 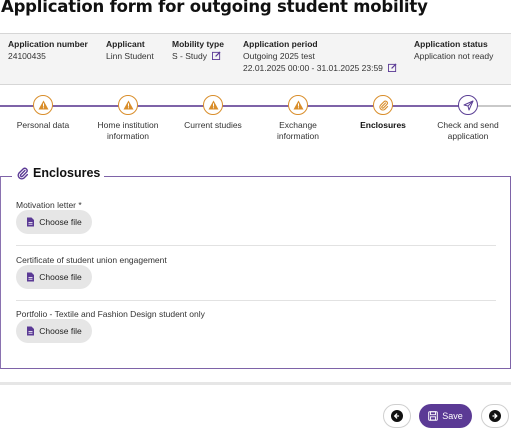 I want to click on step-home-institution: Home institution information, so click(x=128, y=117).